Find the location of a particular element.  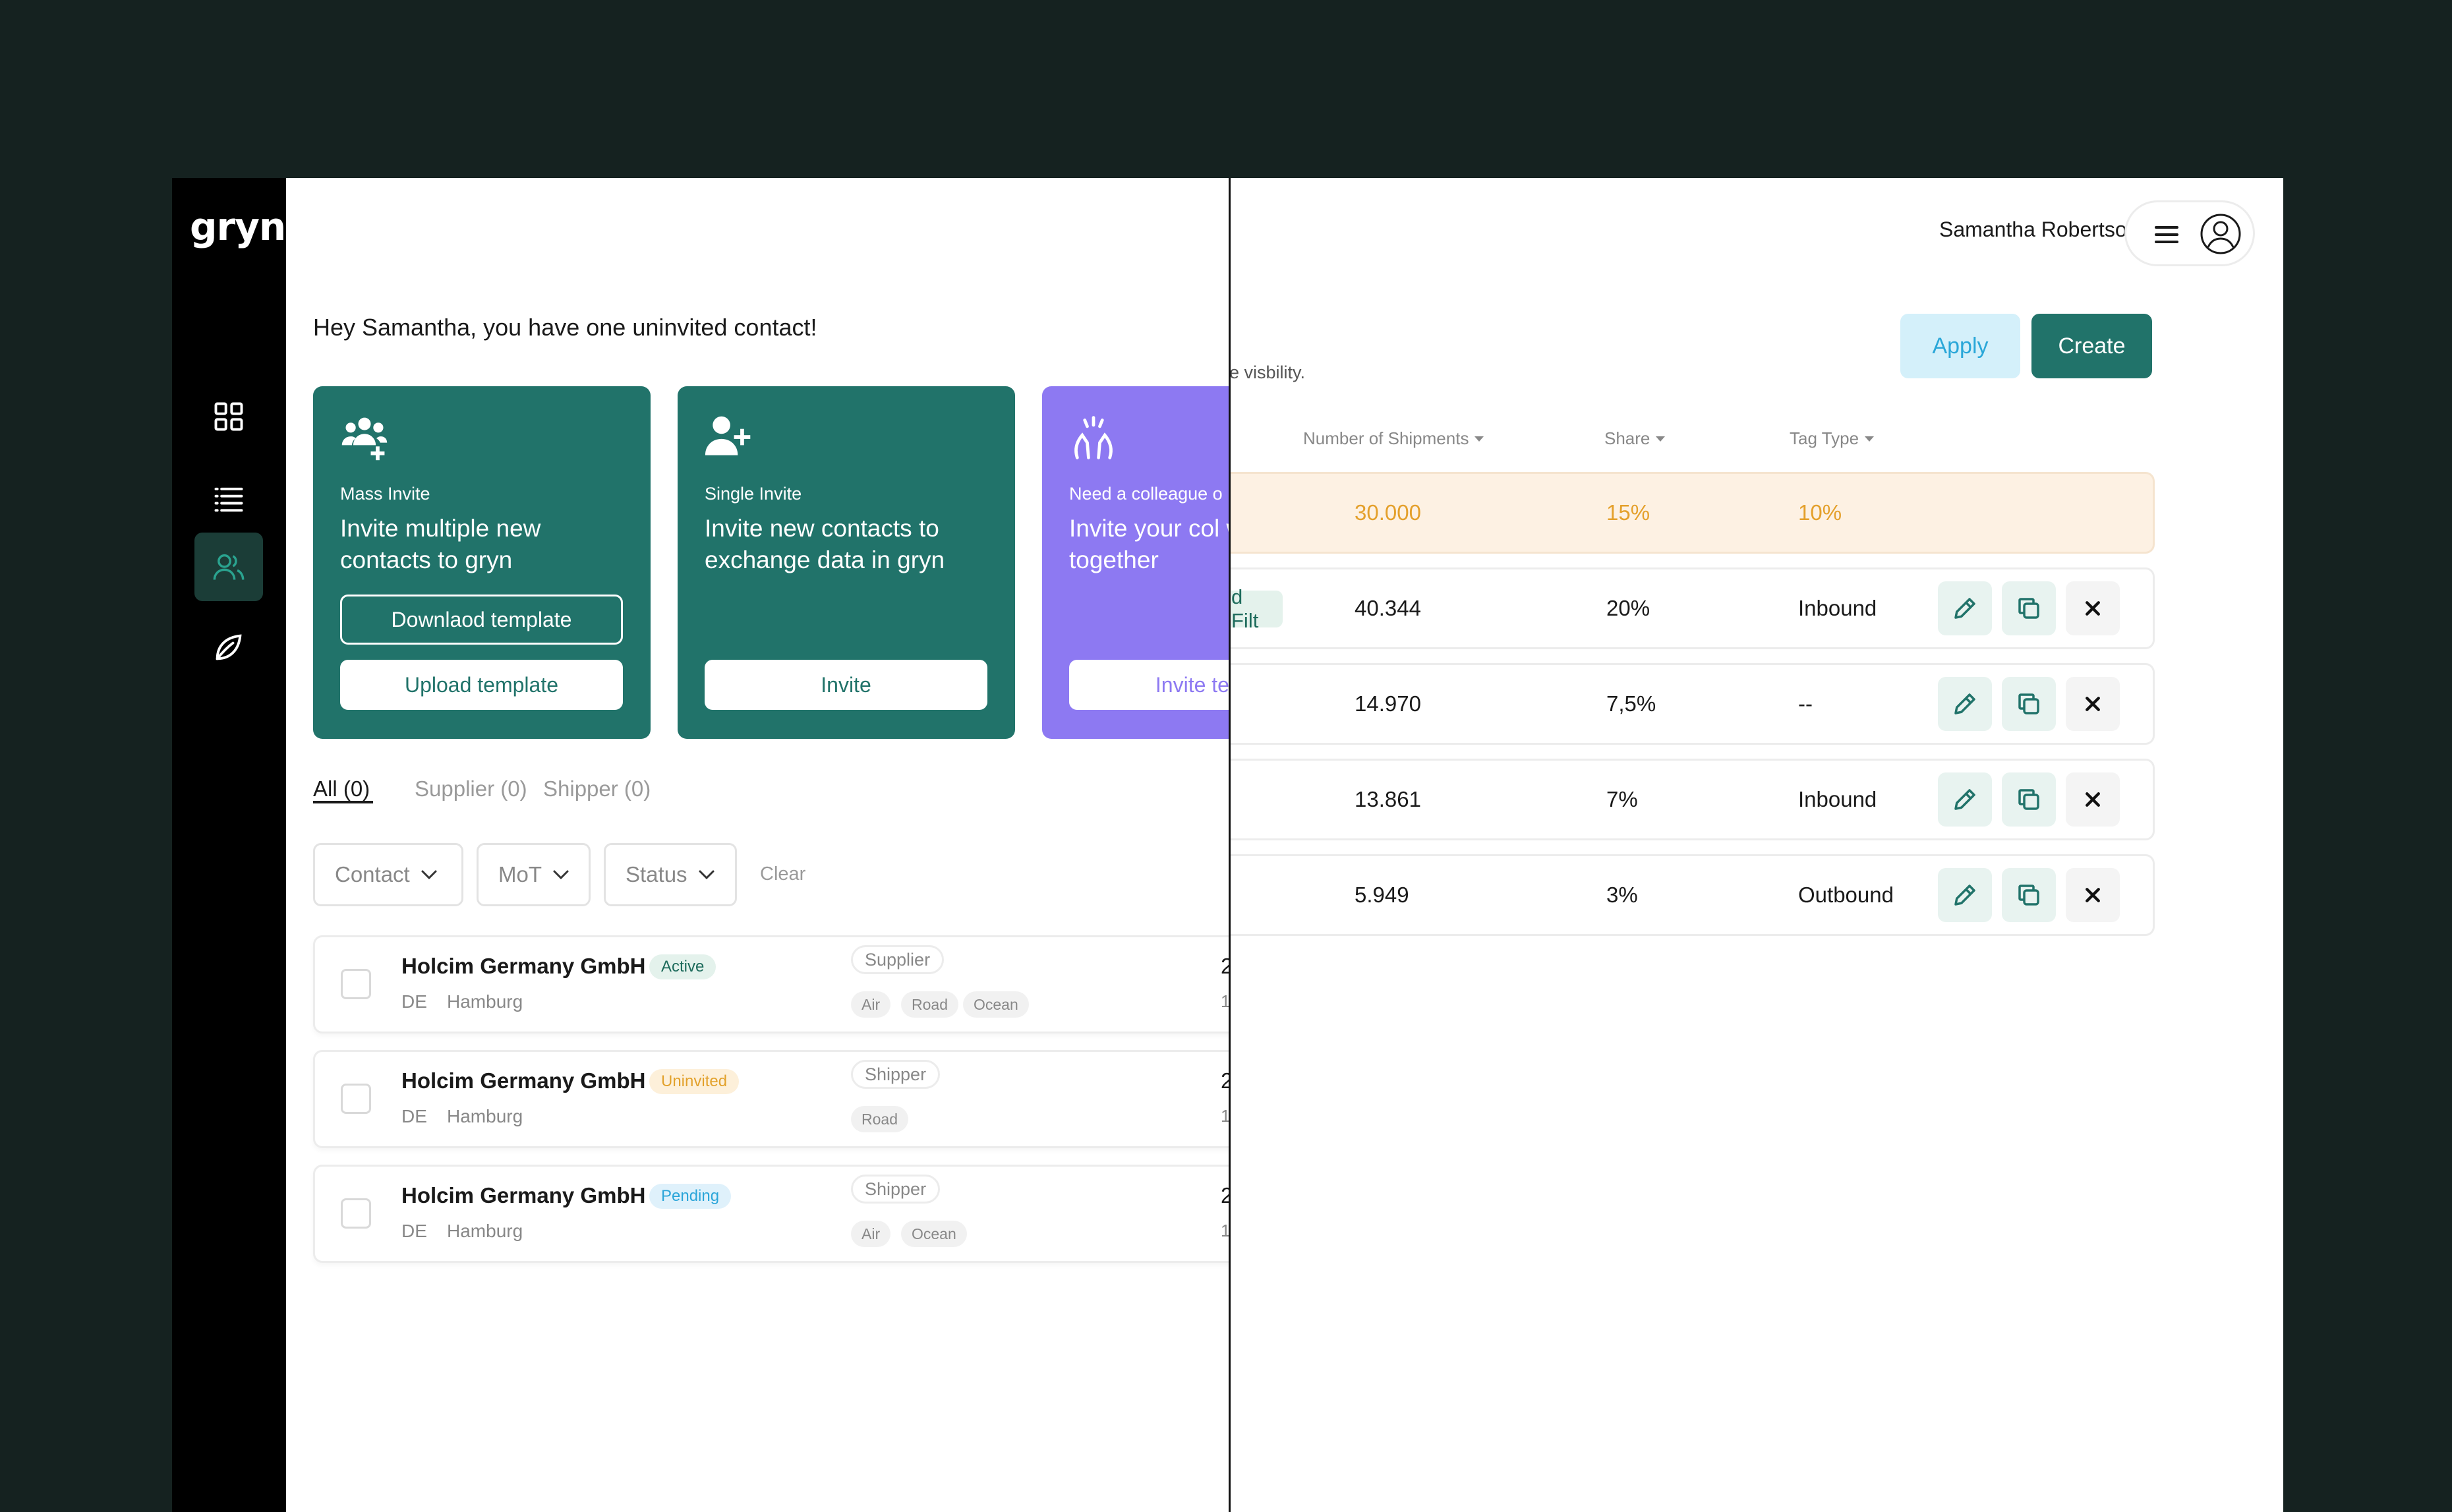

nav-list is located at coordinates (229, 499).